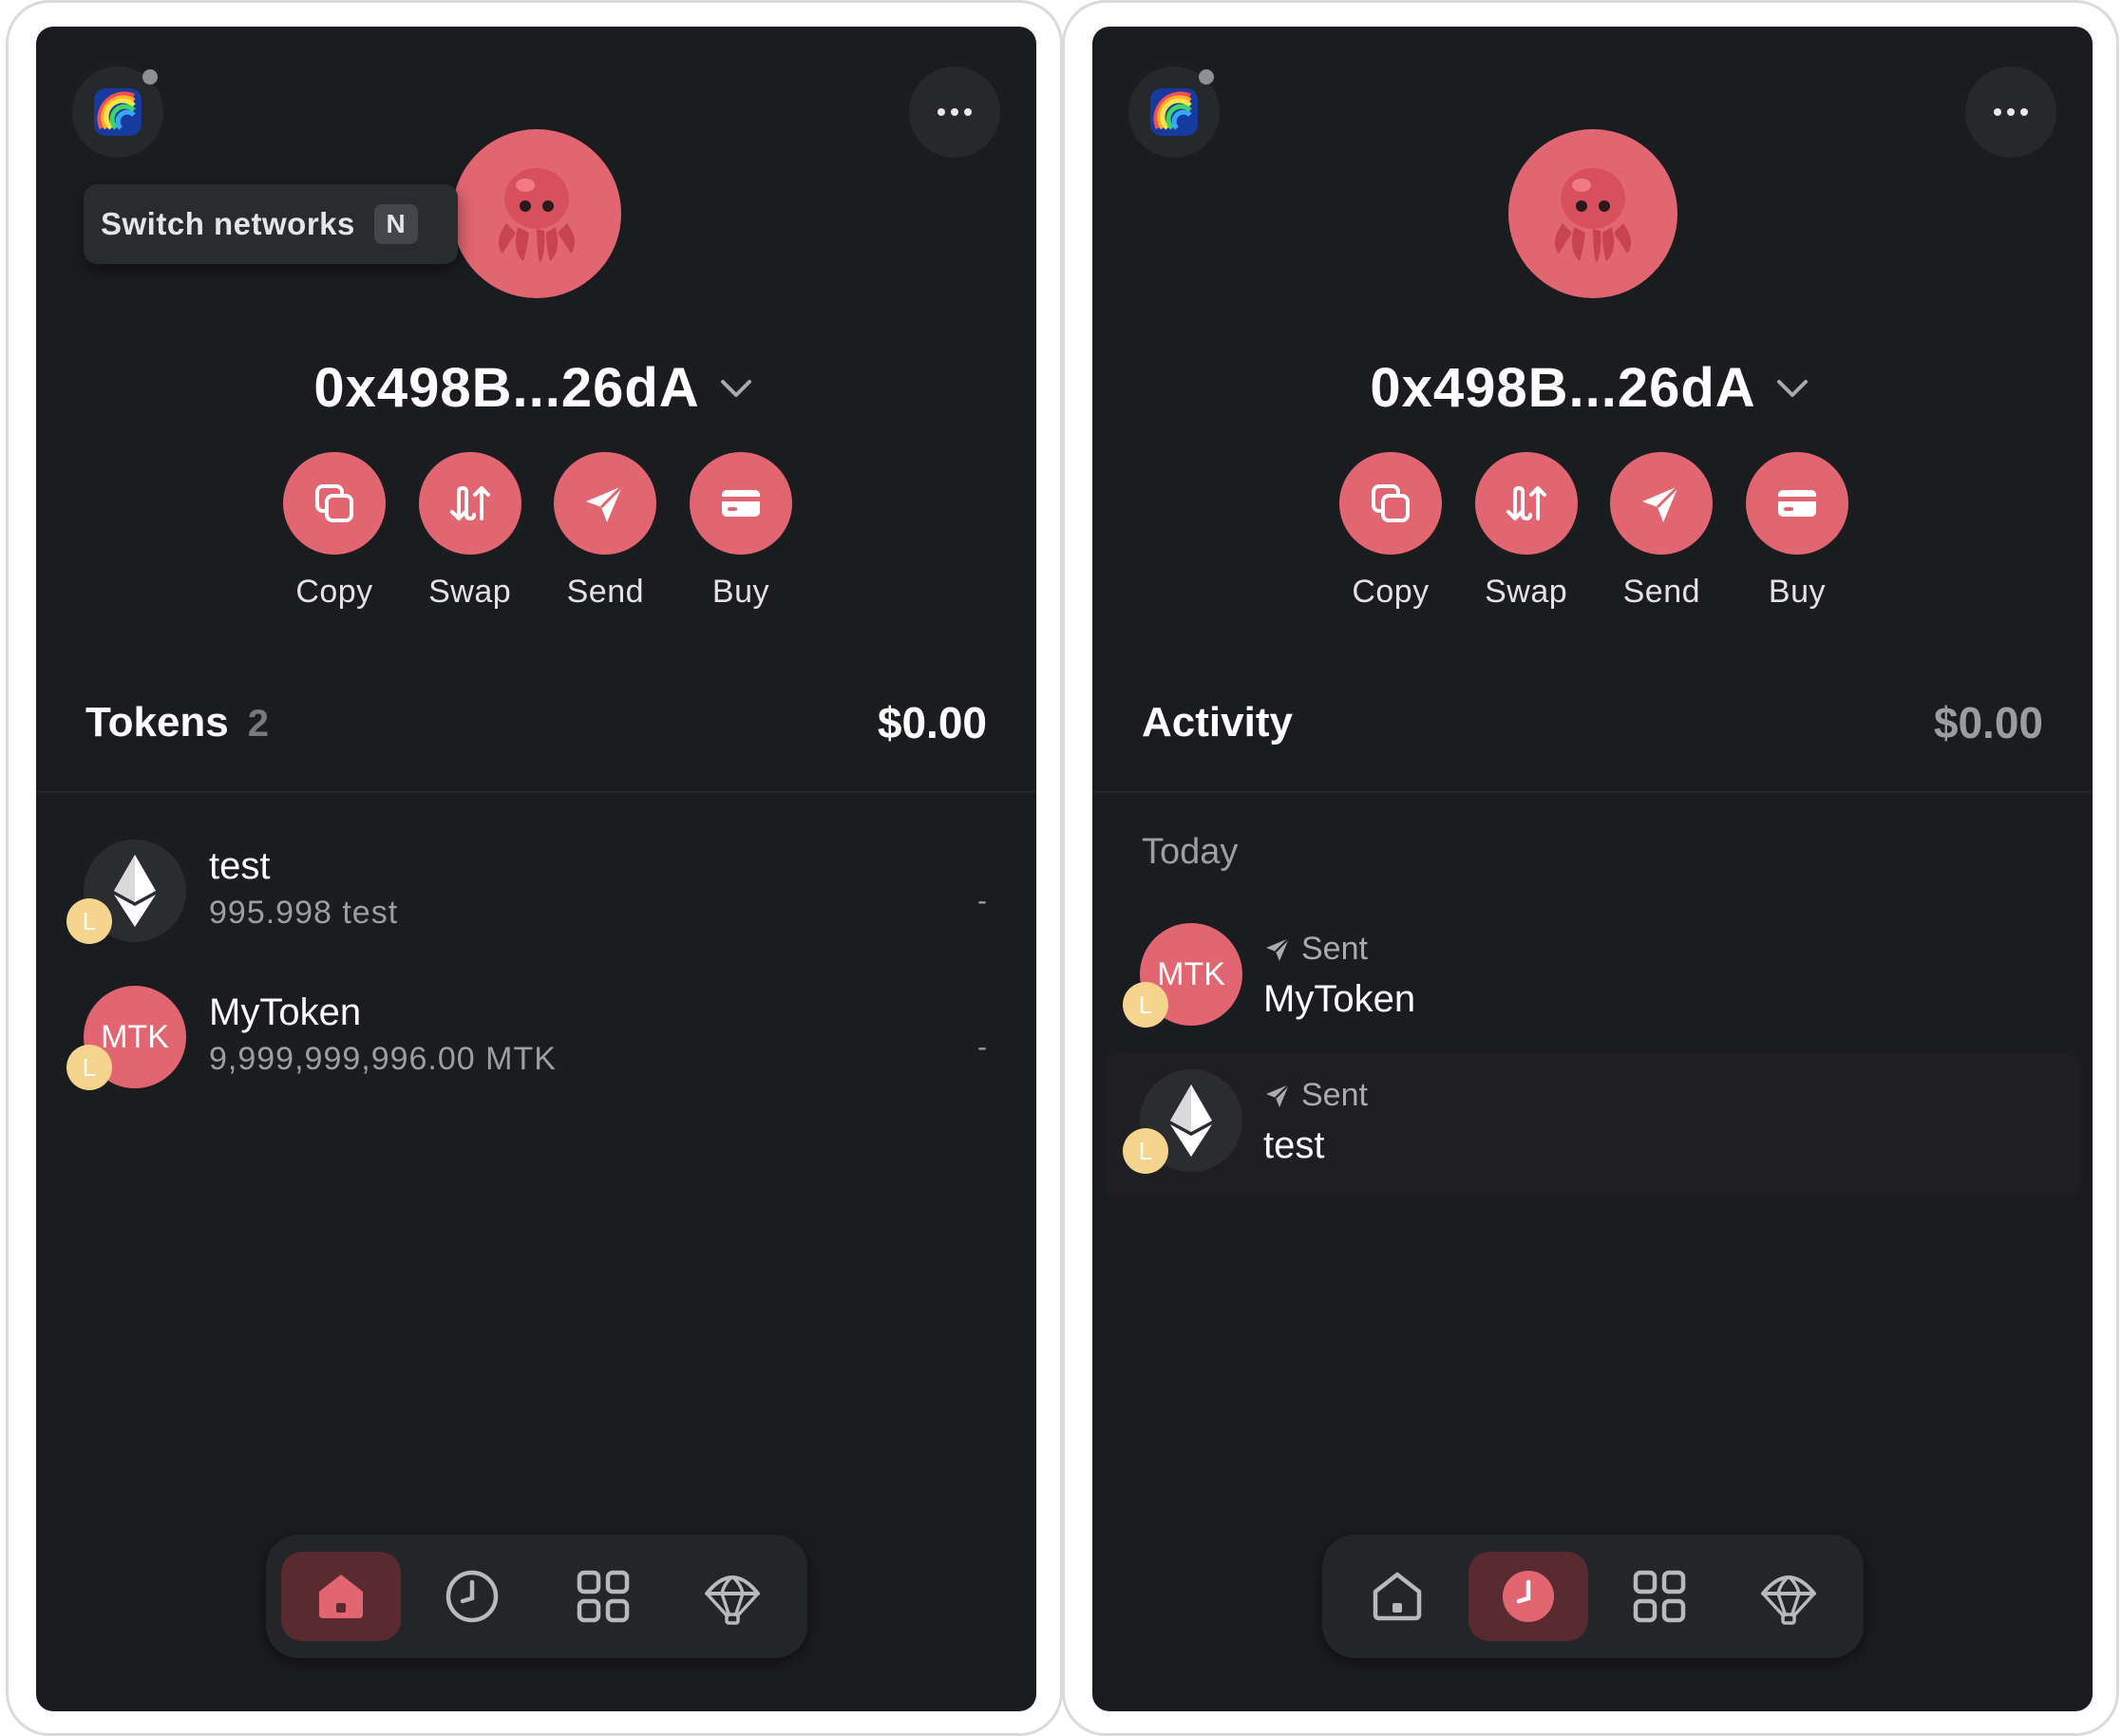  What do you see at coordinates (1592, 723) in the screenshot?
I see `activity-section-header: Activity $0.00` at bounding box center [1592, 723].